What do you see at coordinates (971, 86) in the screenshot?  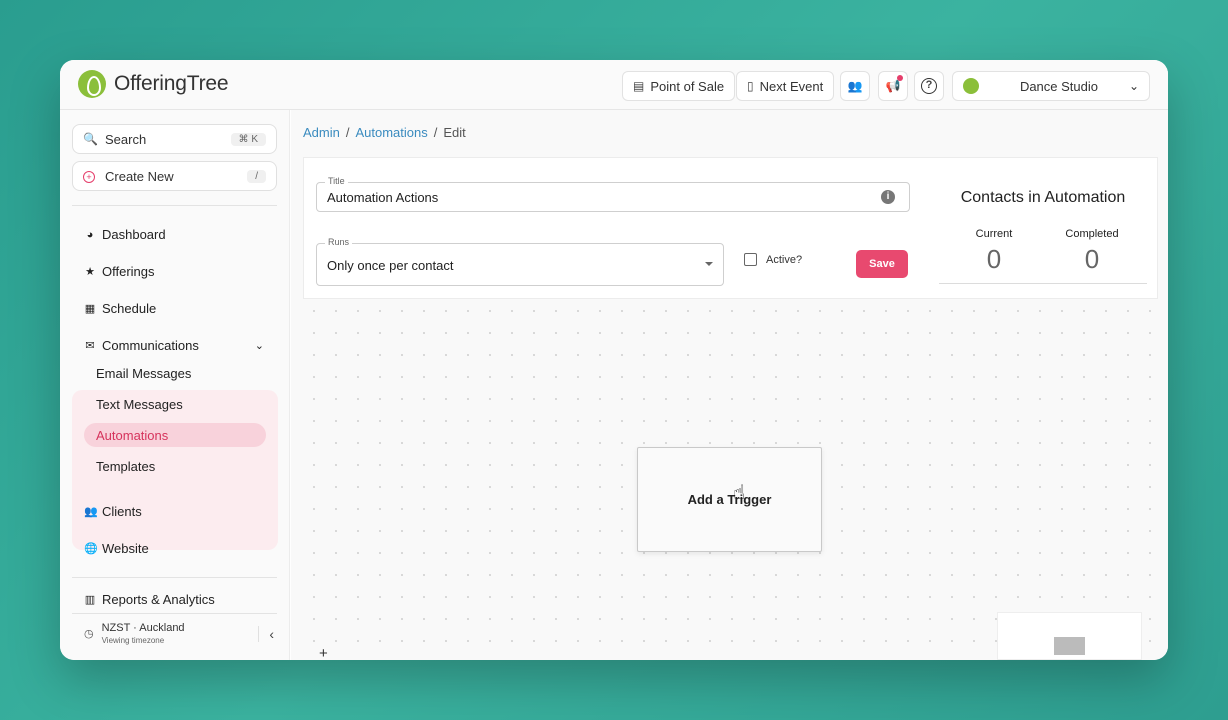 I see `studio-logo-icon` at bounding box center [971, 86].